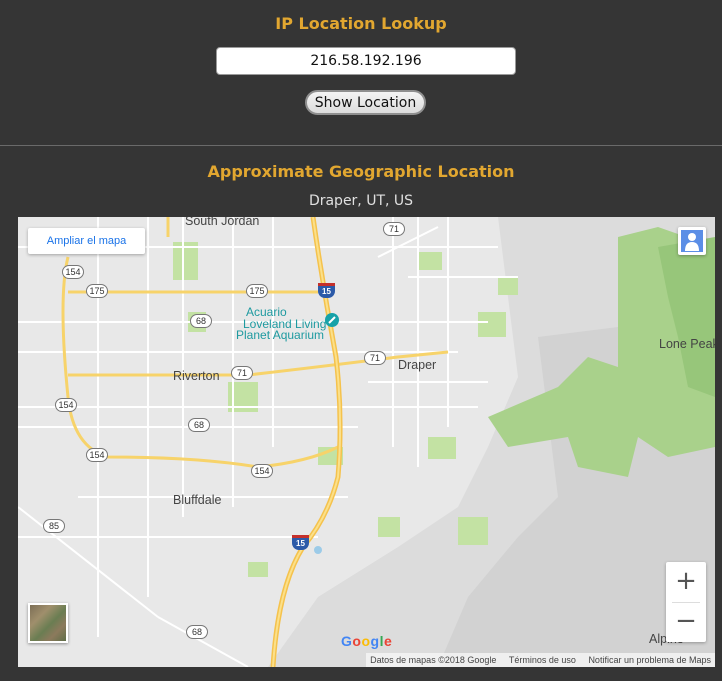 The height and width of the screenshot is (681, 722). I want to click on report-problem-link: Notificar un problema de Maps, so click(649, 660).